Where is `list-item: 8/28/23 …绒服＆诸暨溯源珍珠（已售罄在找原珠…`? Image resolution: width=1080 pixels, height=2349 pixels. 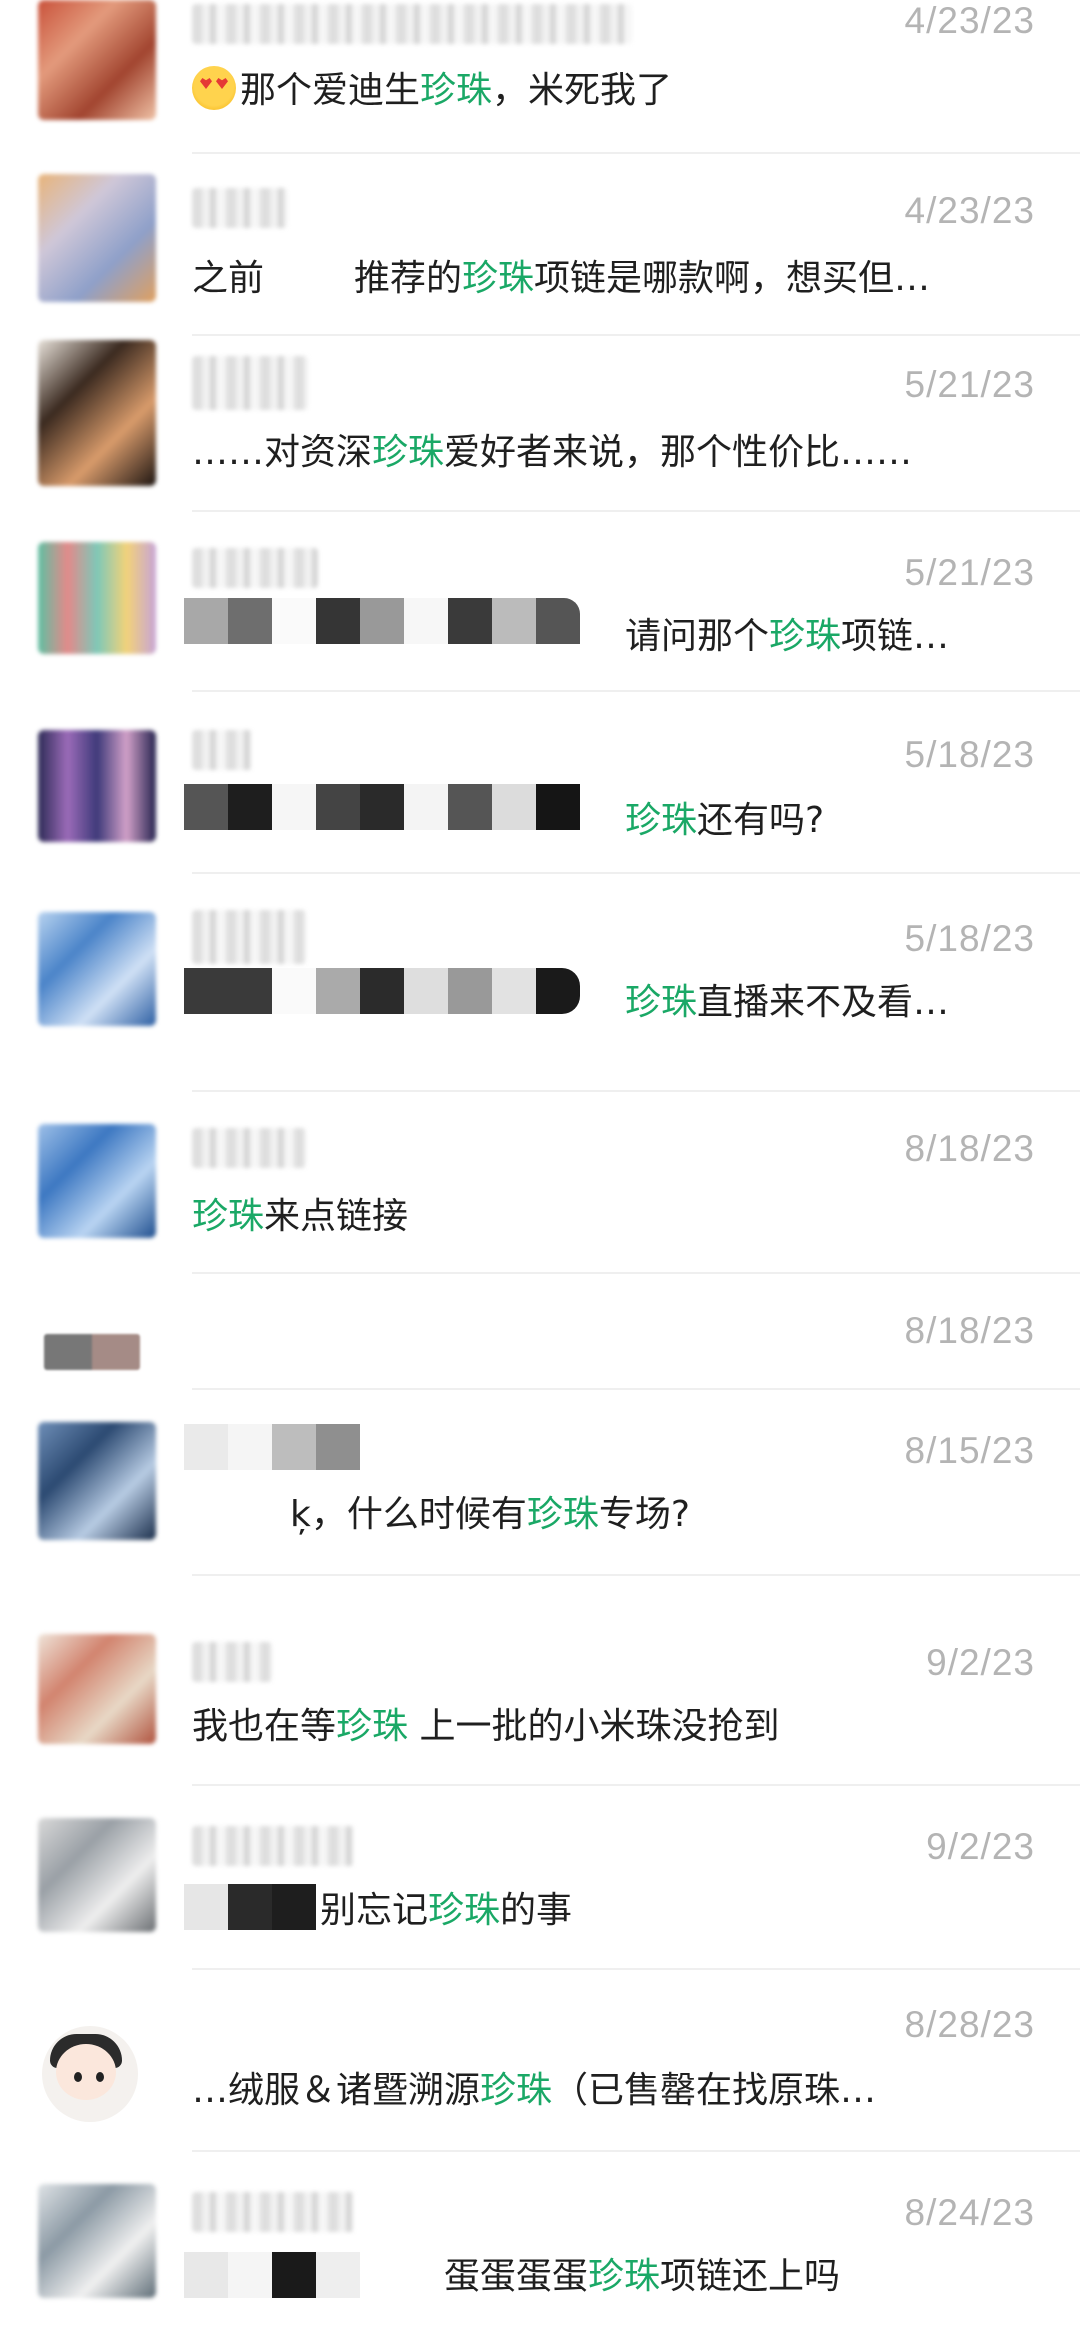 list-item: 8/28/23 …绒服＆诸暨溯源珍珠（已售罄在找原珠… is located at coordinates (540, 2061).